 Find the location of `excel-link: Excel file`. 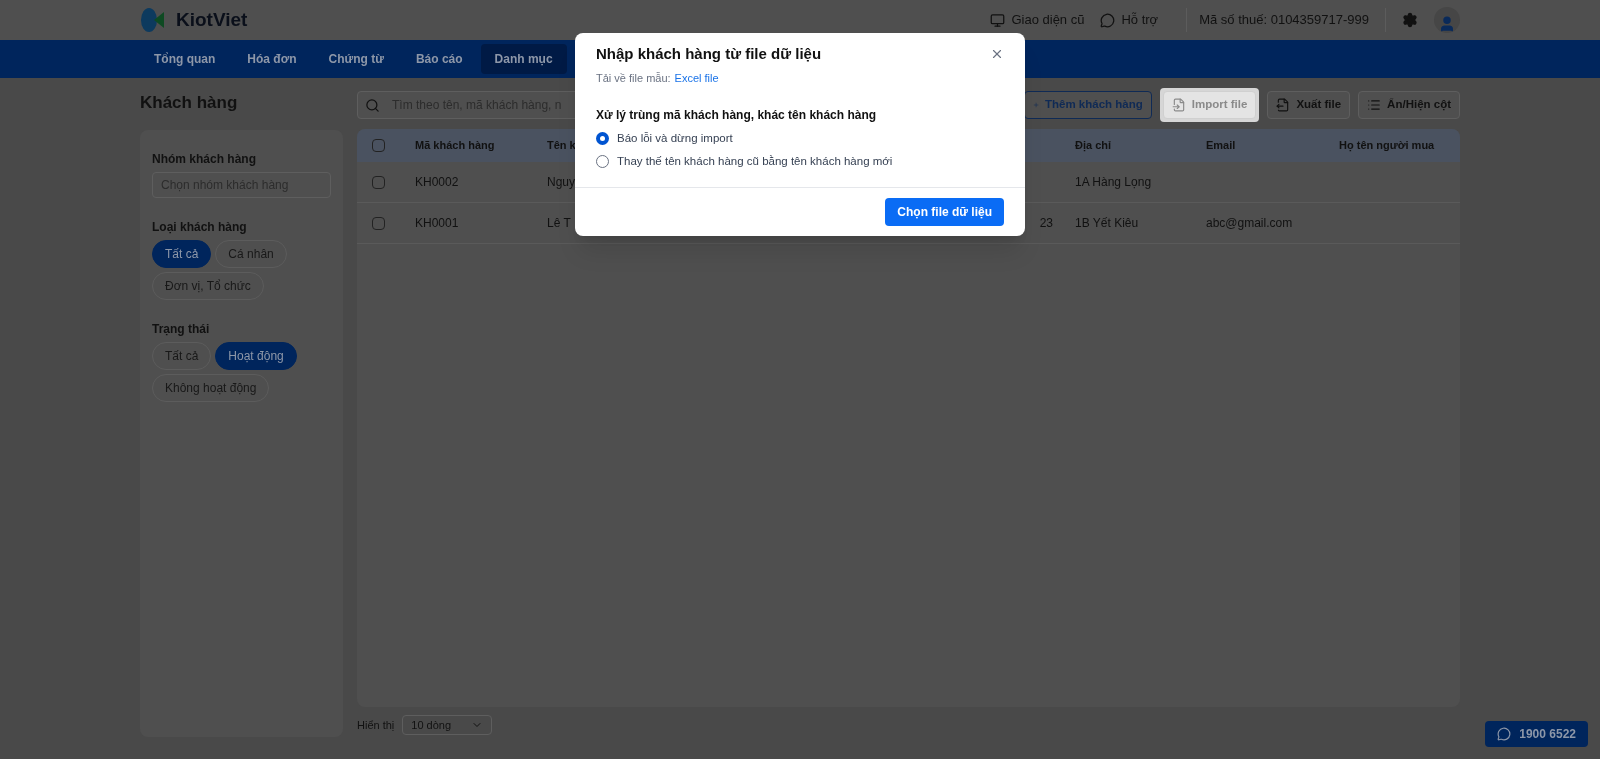

excel-link: Excel file is located at coordinates (696, 77).